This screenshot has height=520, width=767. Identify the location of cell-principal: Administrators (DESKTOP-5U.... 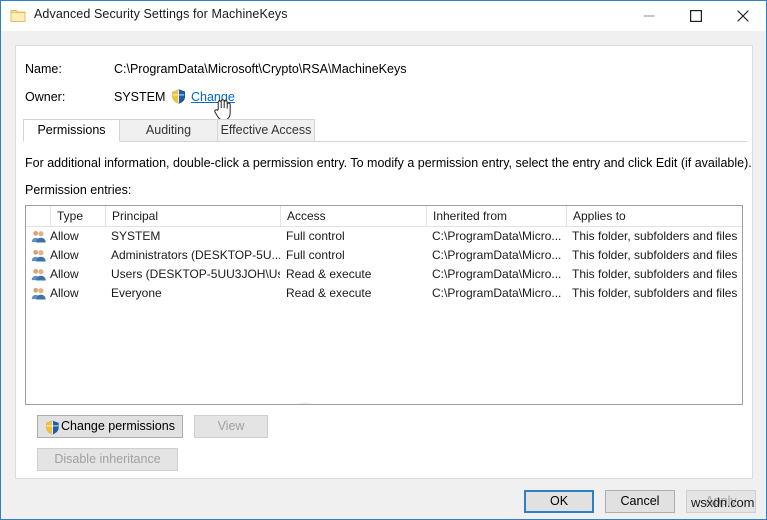
(195, 255).